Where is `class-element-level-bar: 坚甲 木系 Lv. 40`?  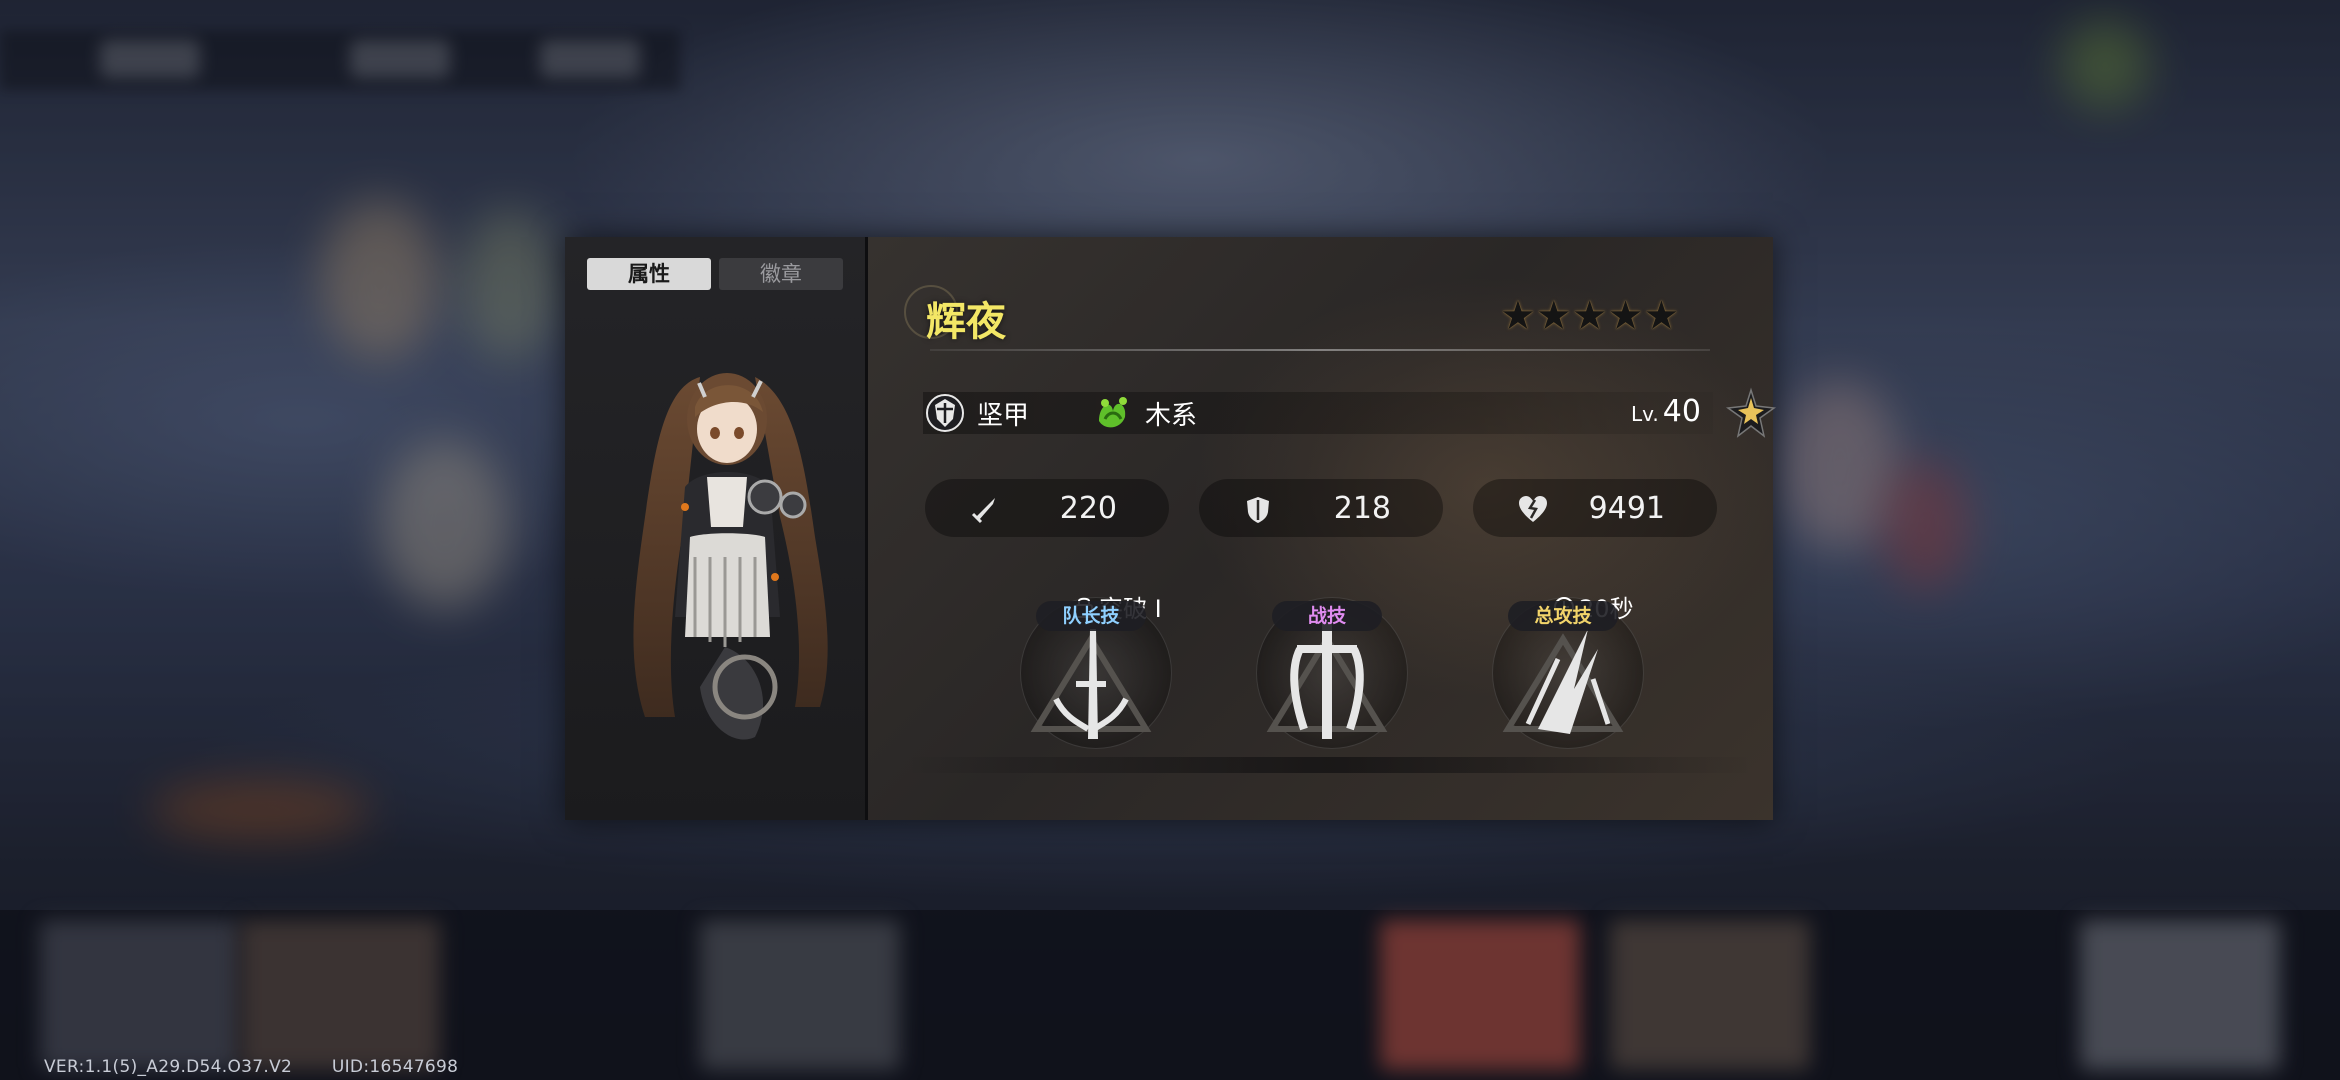 class-element-level-bar: 坚甲 木系 Lv. 40 is located at coordinates (1350, 412).